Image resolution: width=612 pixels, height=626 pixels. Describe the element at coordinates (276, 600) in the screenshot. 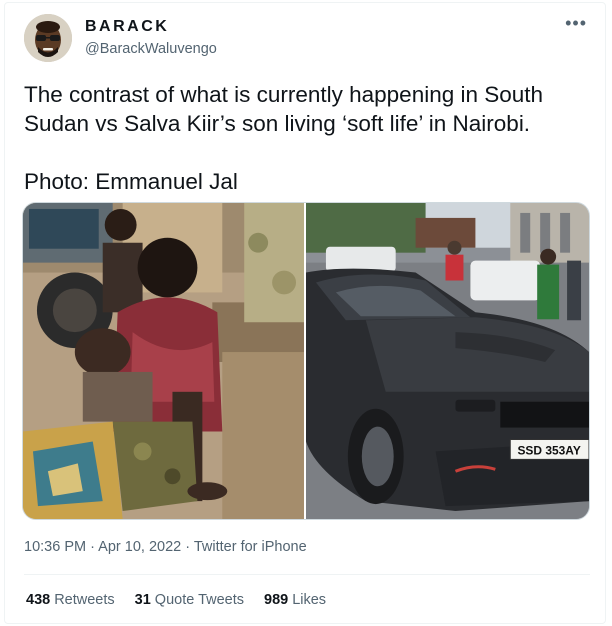

I see `likes-count: 989` at that location.